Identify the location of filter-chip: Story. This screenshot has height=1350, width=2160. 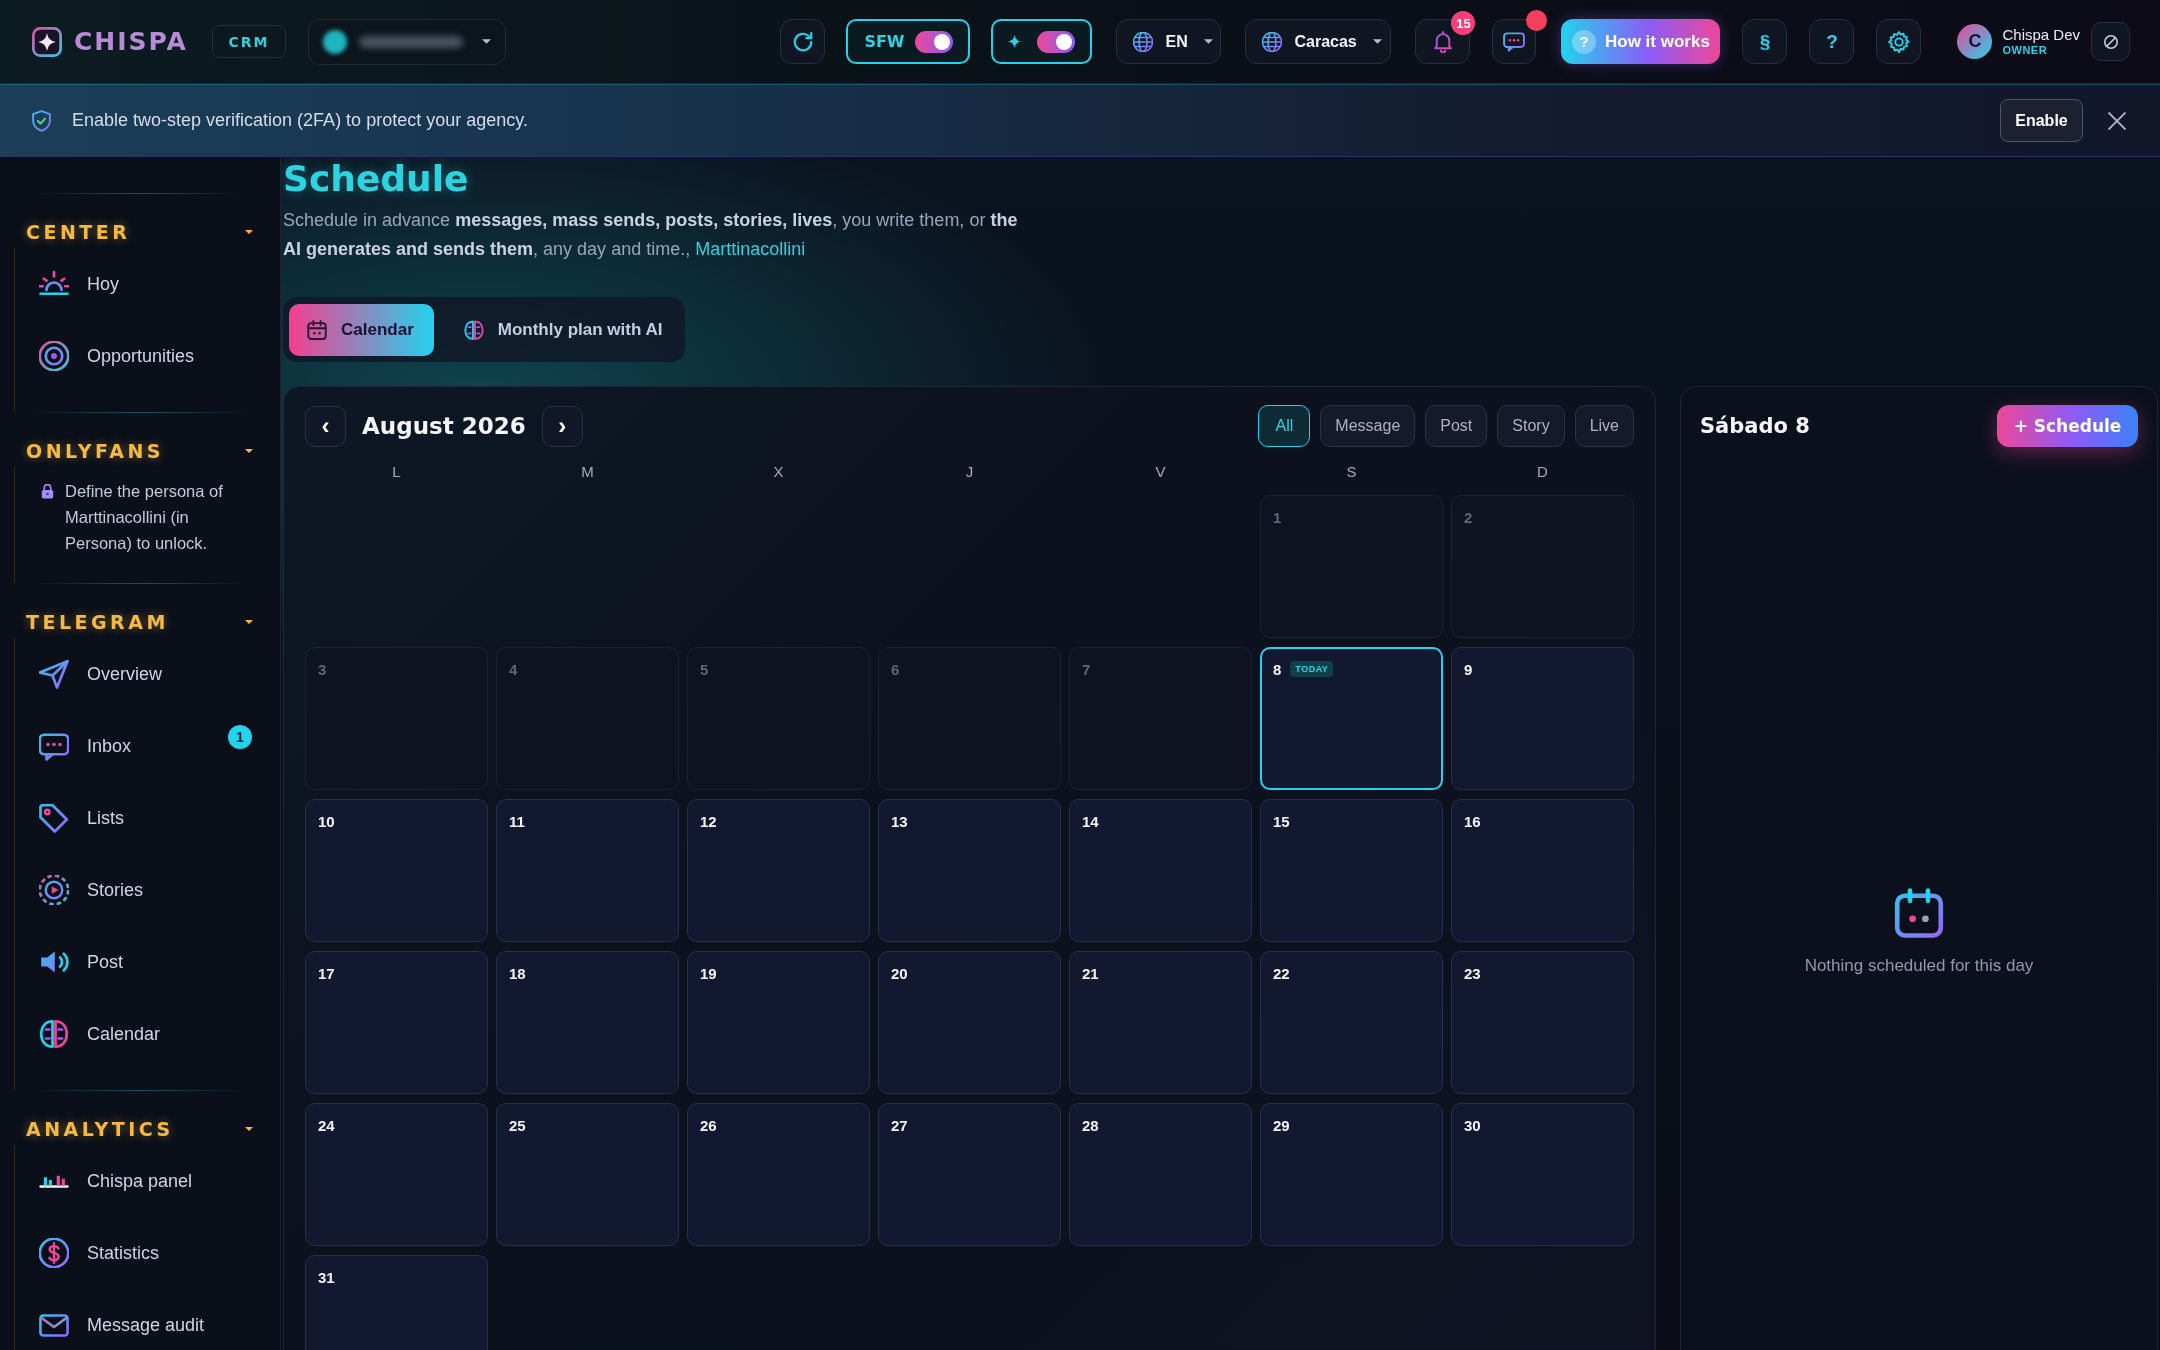
(1531, 426).